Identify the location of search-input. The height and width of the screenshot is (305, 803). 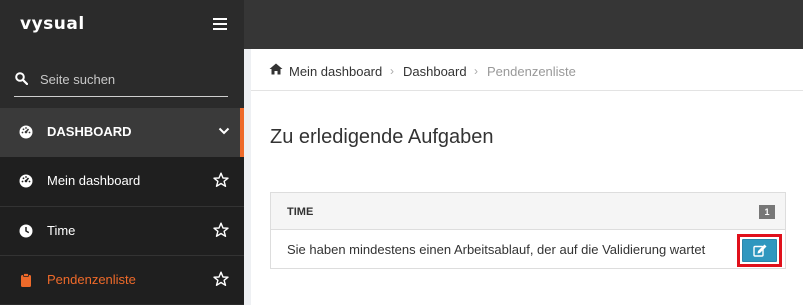
(133, 79).